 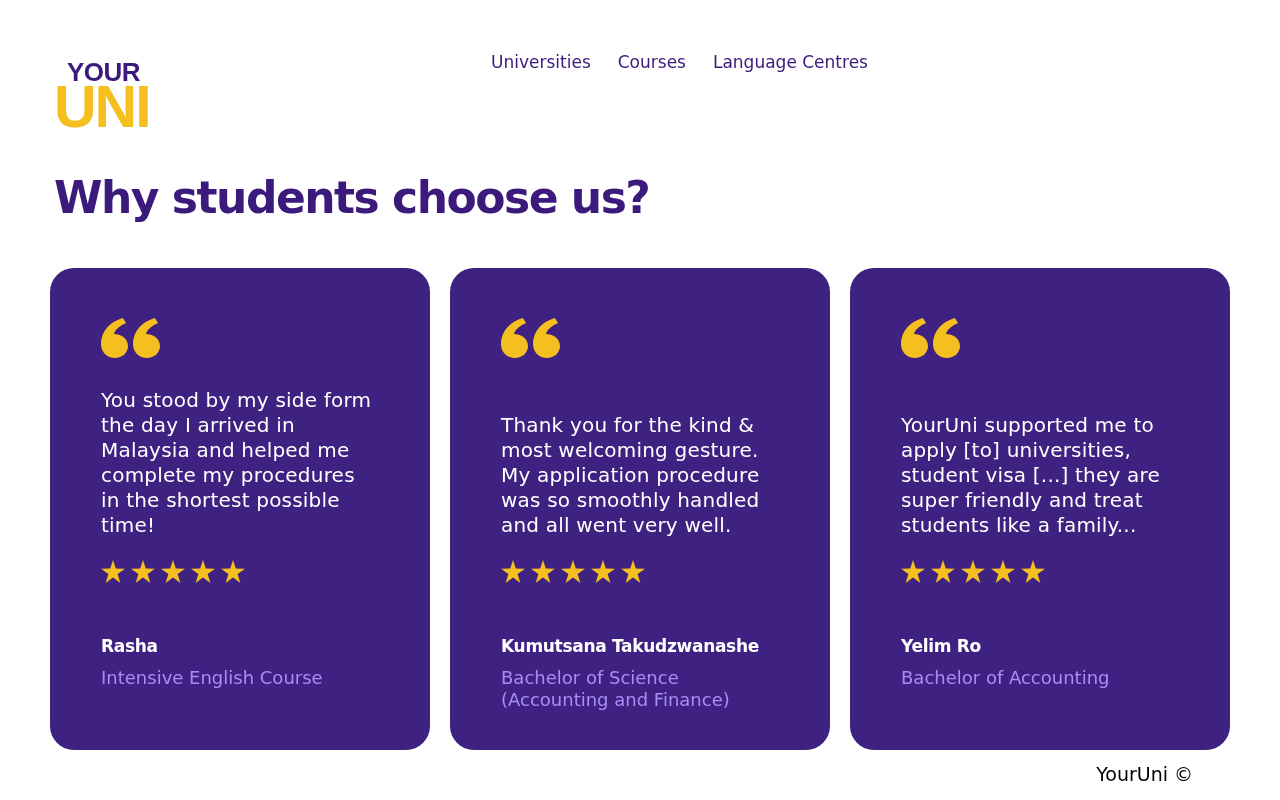 What do you see at coordinates (1144, 774) in the screenshot?
I see `copyright-text: YourUni ©` at bounding box center [1144, 774].